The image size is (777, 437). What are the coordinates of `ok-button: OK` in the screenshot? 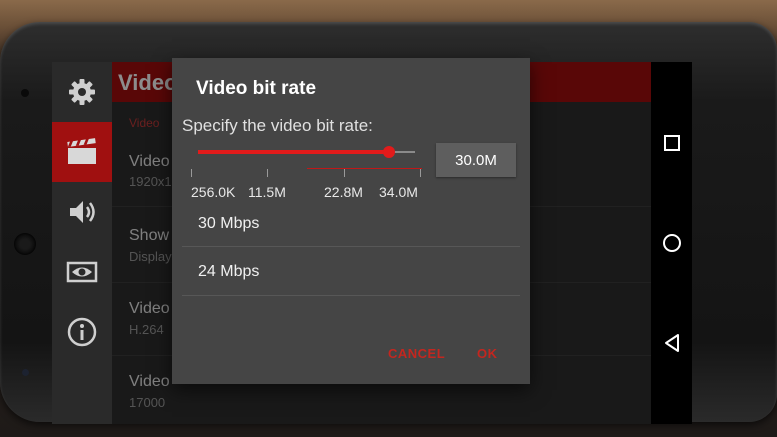 It's located at (487, 353).